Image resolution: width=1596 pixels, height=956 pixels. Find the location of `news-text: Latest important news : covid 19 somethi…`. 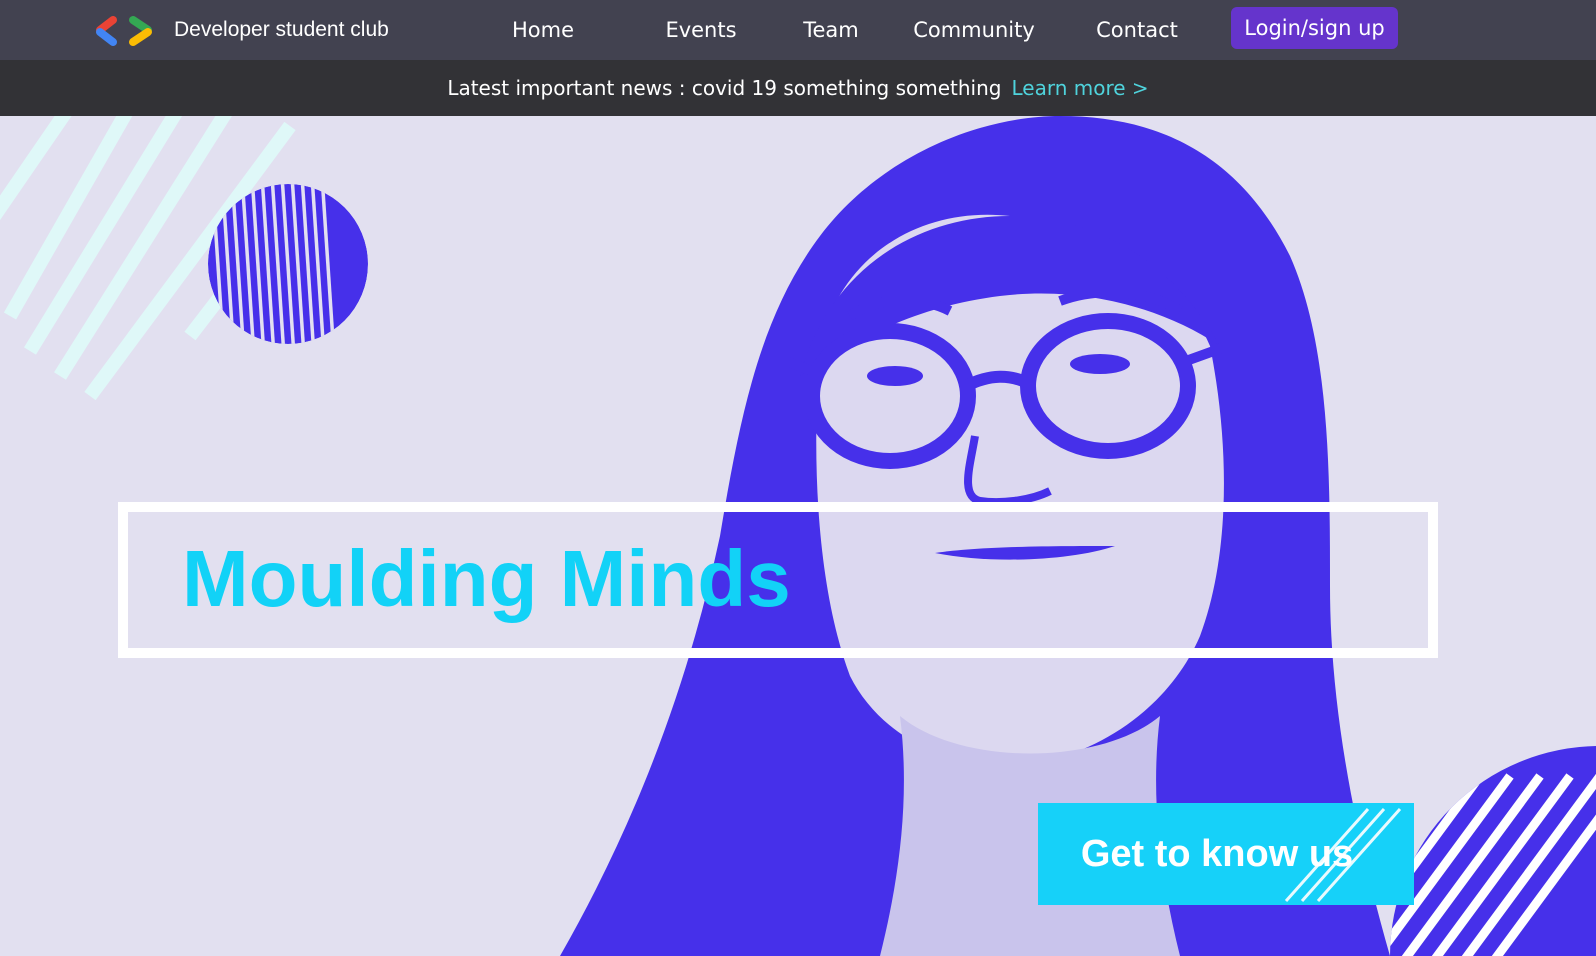

news-text: Latest important news : covid 19 somethi… is located at coordinates (724, 88).